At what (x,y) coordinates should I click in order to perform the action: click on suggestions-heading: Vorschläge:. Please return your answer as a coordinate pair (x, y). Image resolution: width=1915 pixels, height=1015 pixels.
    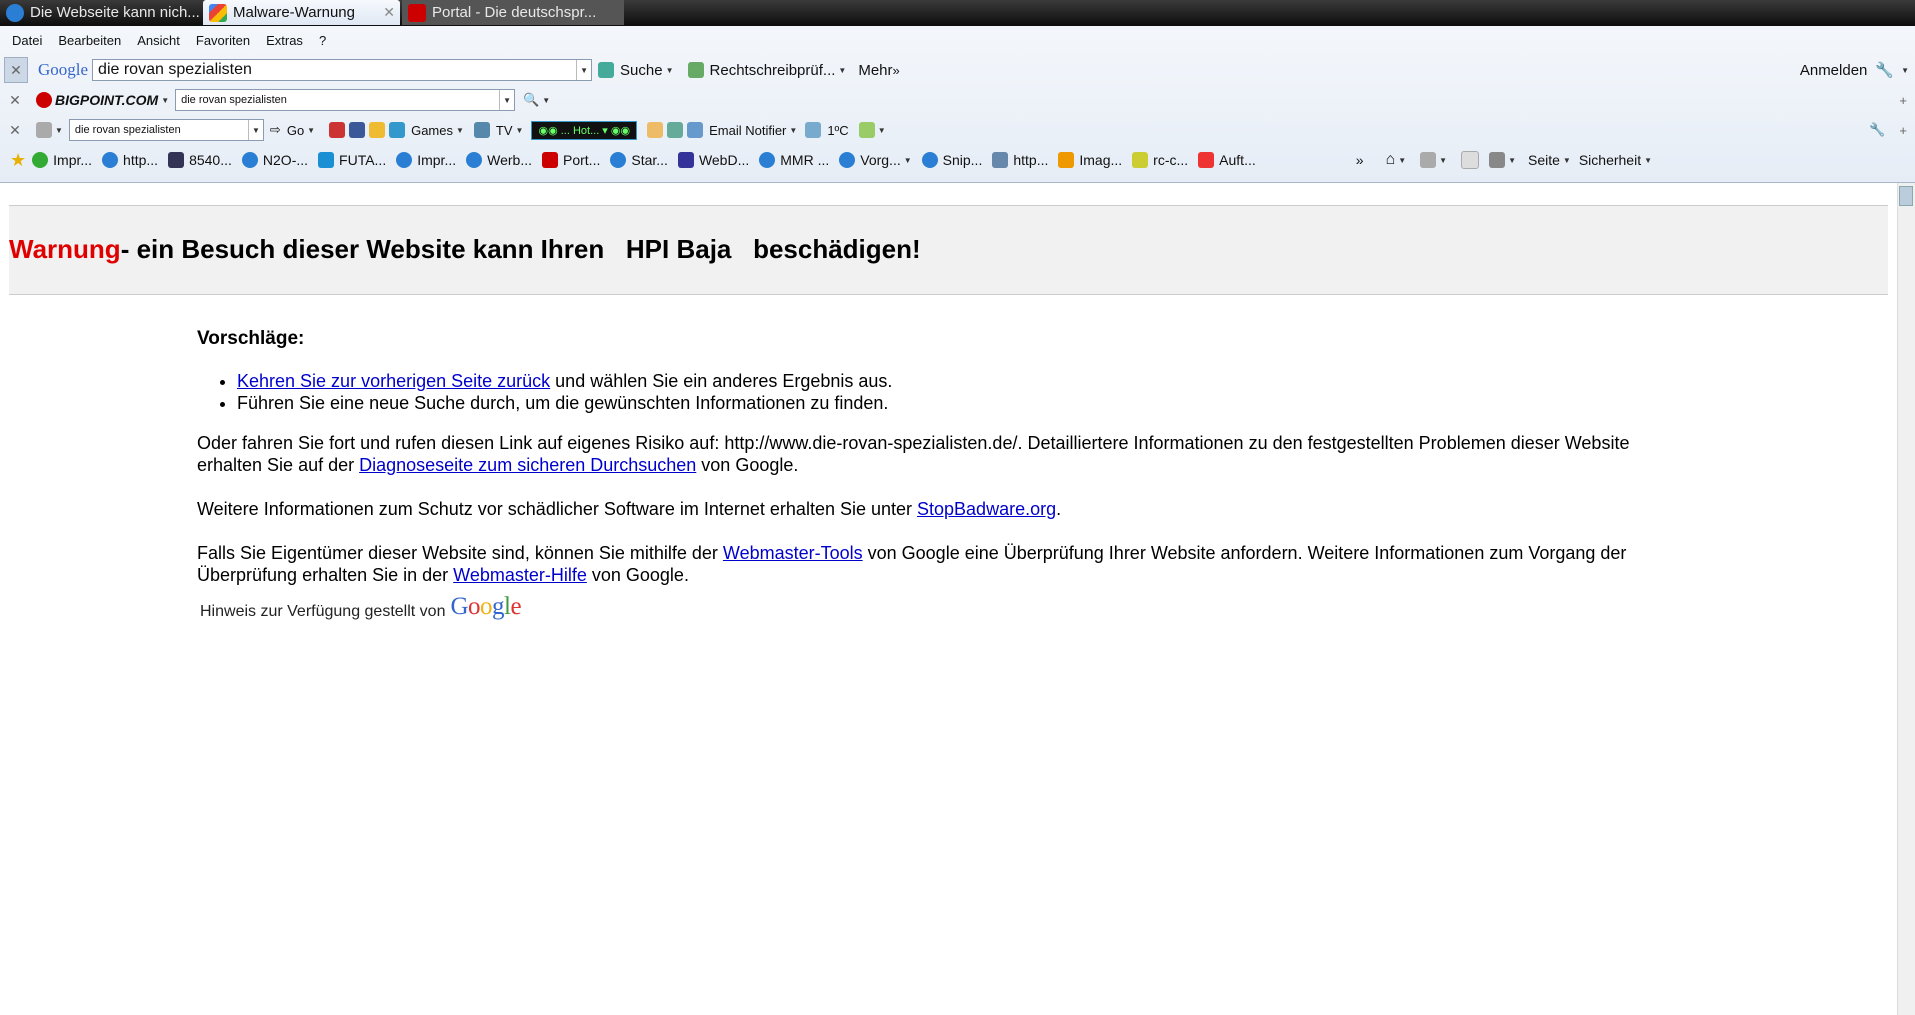
    Looking at the image, I should click on (251, 338).